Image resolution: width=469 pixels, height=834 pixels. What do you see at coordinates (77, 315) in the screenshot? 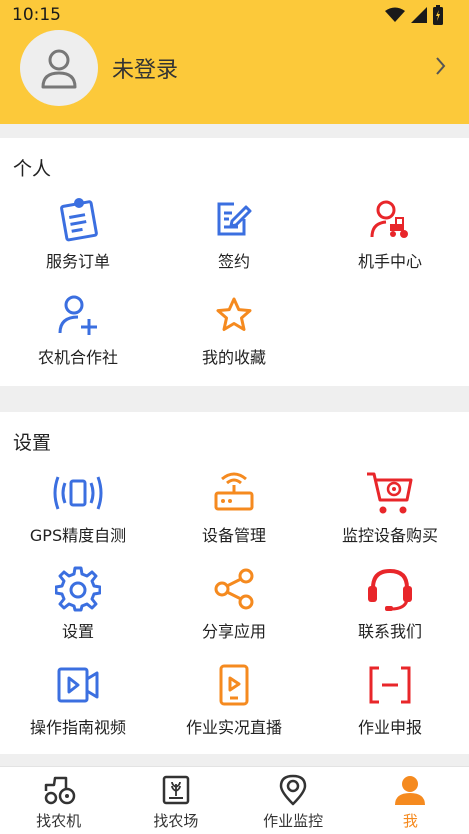
I see `user-add-icon` at bounding box center [77, 315].